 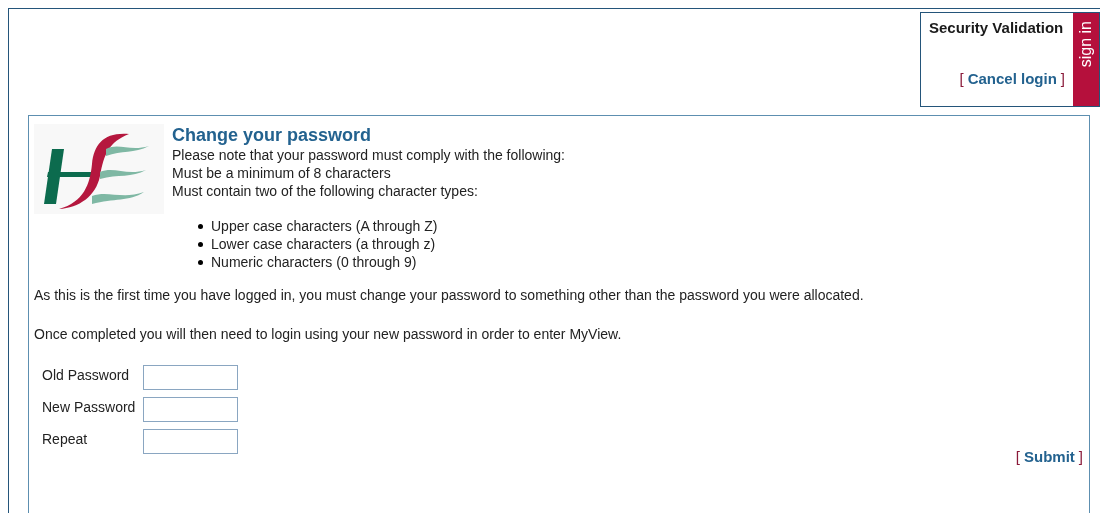 I want to click on note-text: Once completed you will then need to login using your new password in order to enter MyView., so click(x=328, y=334).